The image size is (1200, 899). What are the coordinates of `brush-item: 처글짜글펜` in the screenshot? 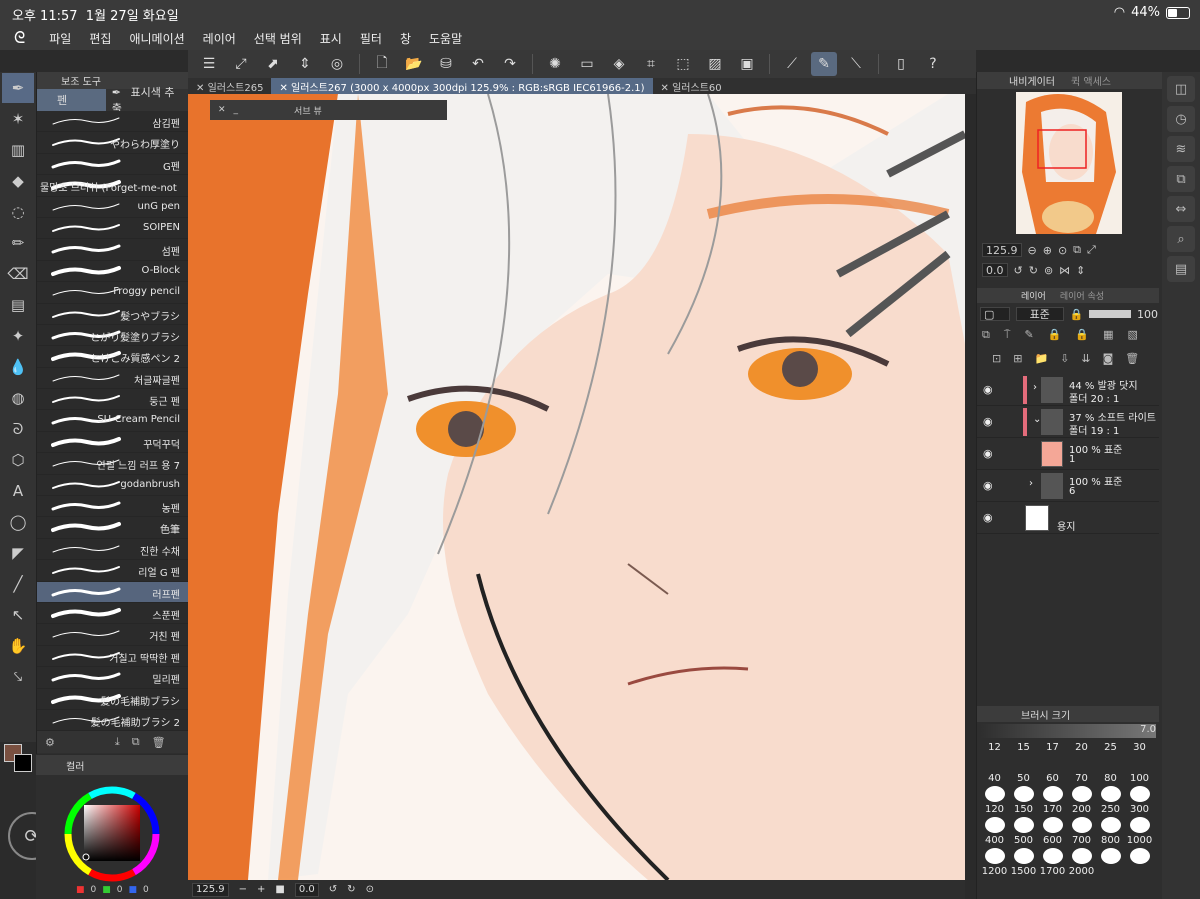 It's located at (112, 378).